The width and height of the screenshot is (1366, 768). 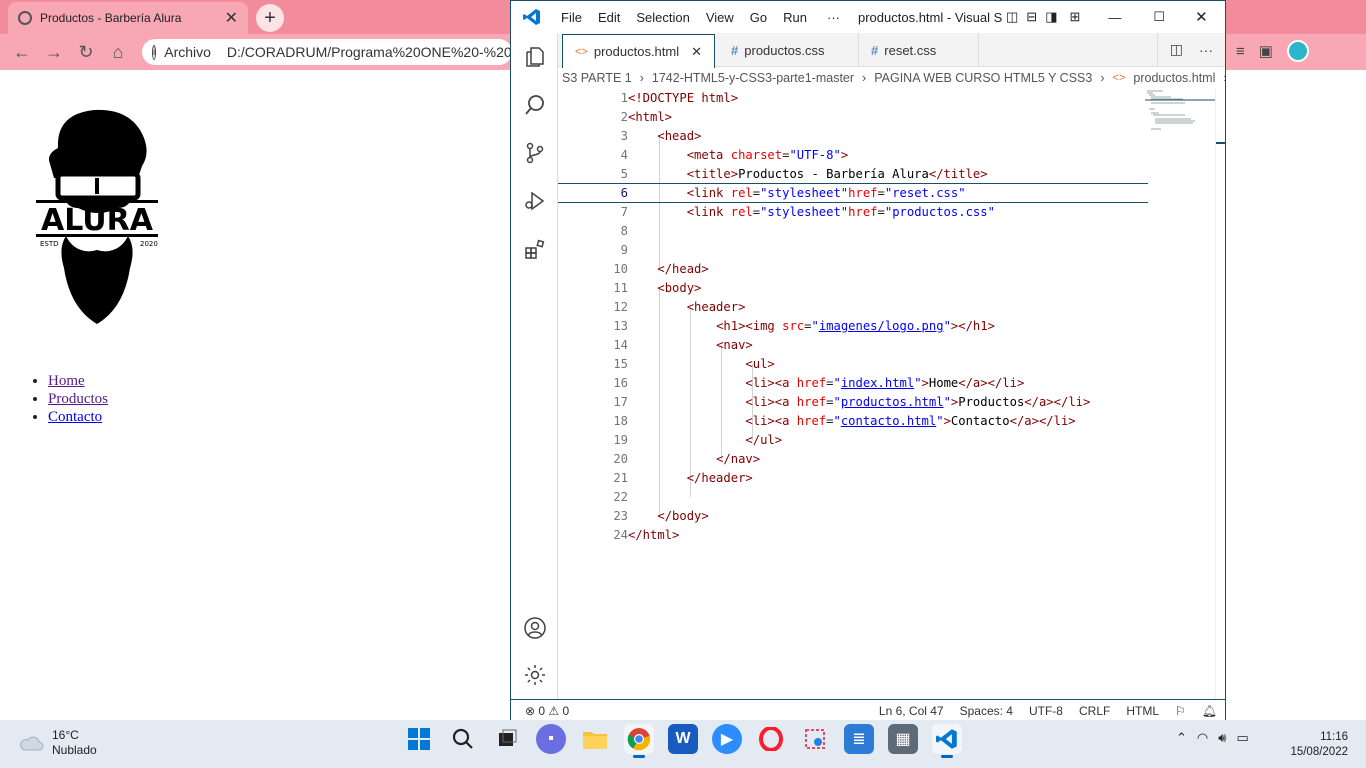 I want to click on close-button: ✕, so click(x=1201, y=17).